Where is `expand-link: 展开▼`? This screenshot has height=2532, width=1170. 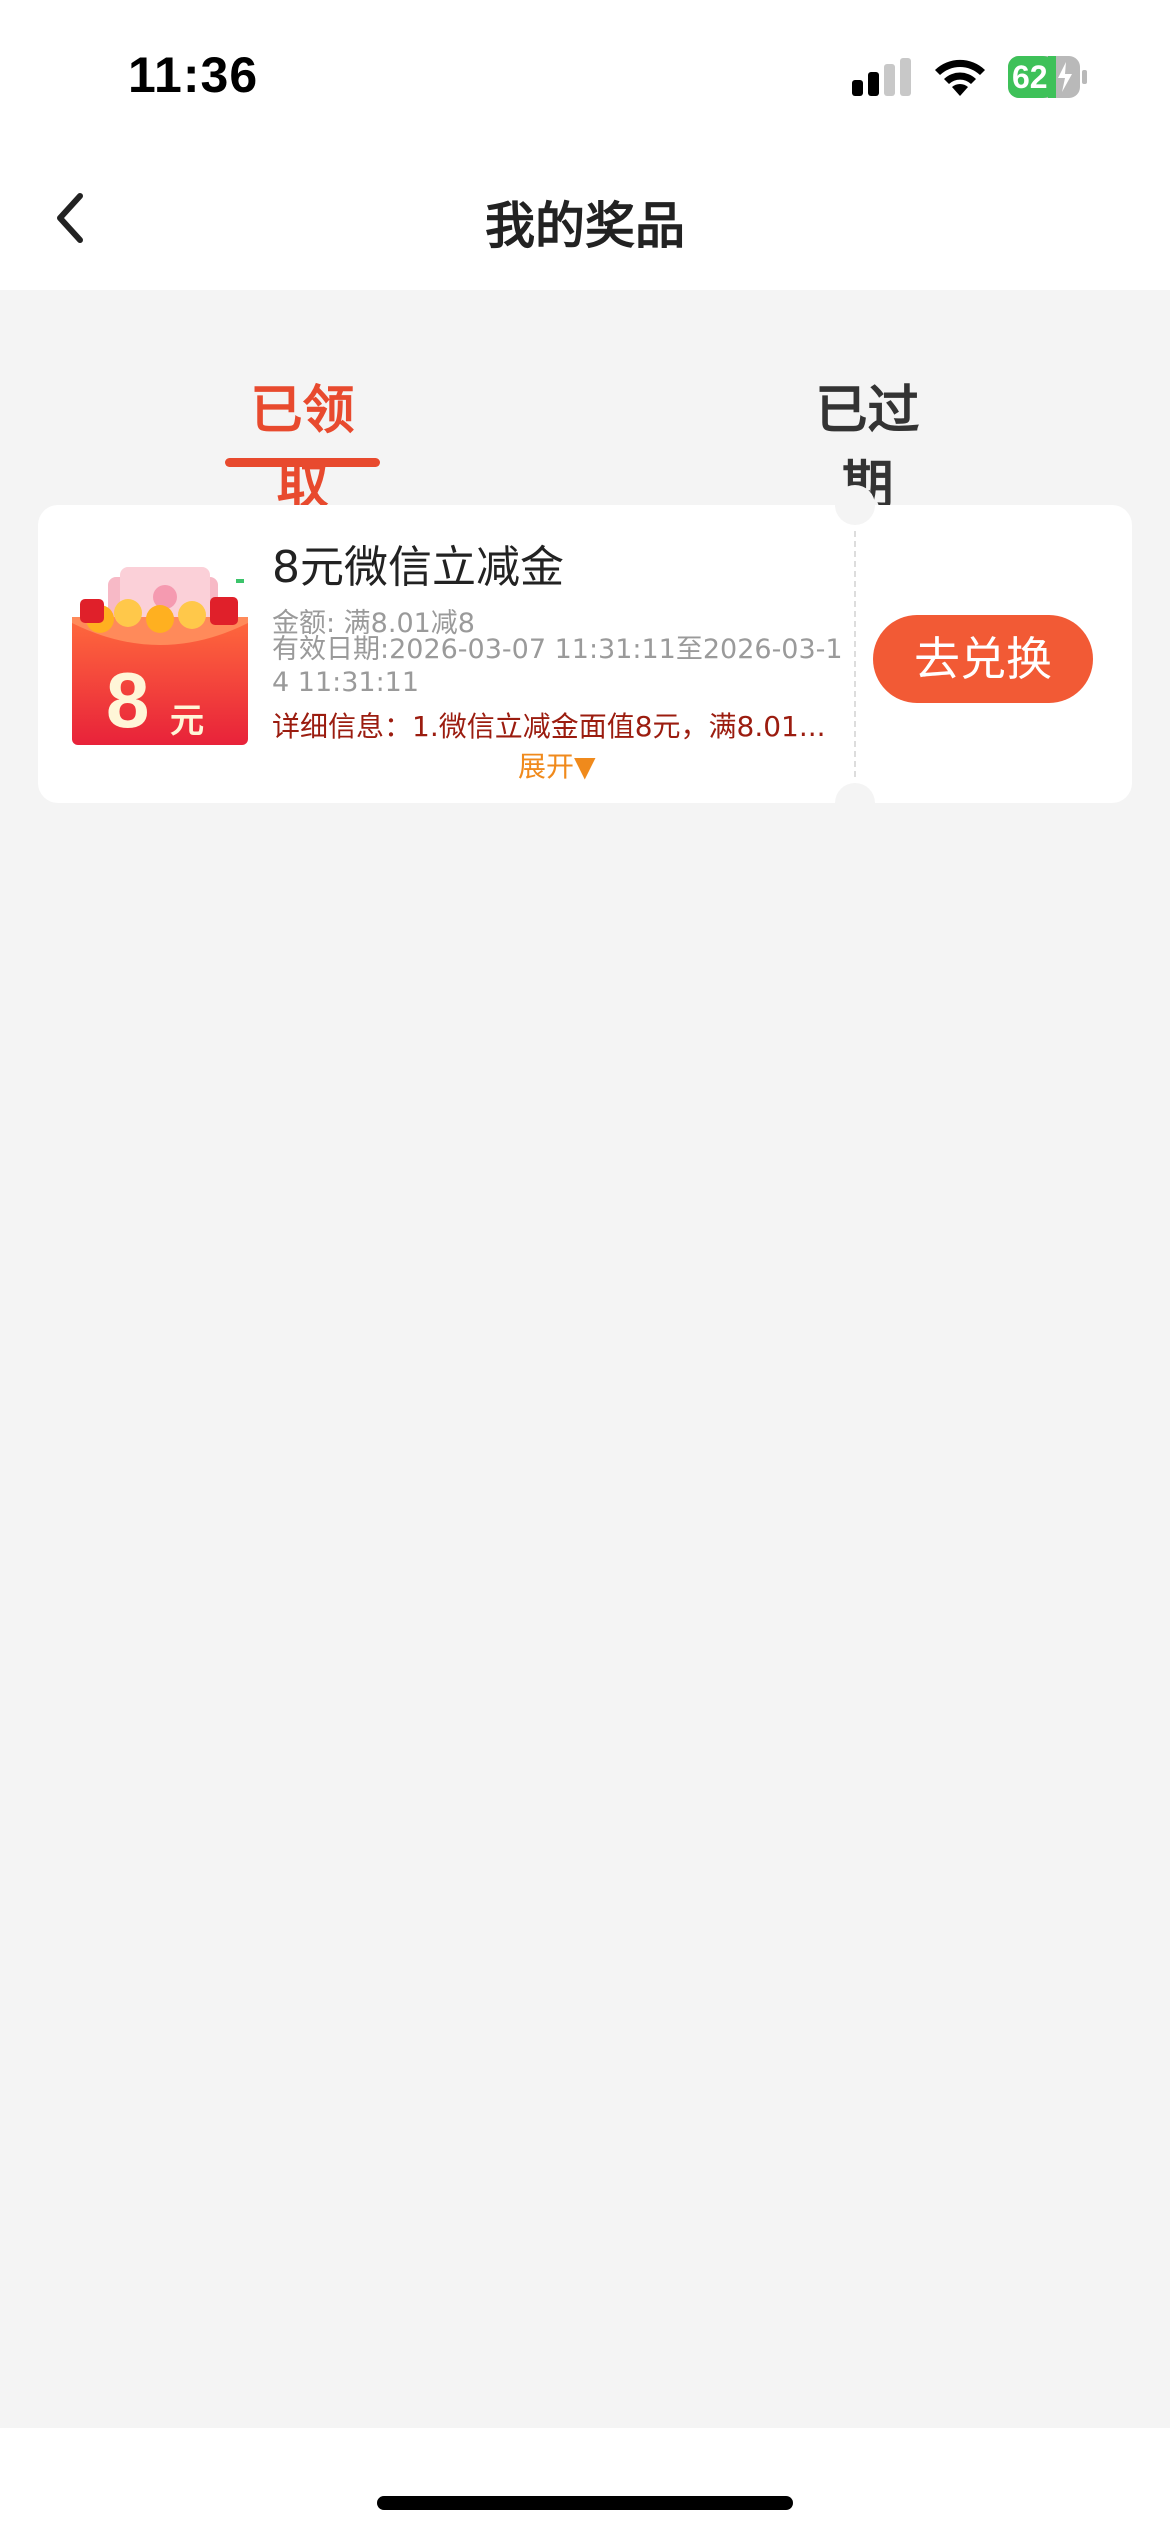 expand-link: 展开▼ is located at coordinates (557, 765).